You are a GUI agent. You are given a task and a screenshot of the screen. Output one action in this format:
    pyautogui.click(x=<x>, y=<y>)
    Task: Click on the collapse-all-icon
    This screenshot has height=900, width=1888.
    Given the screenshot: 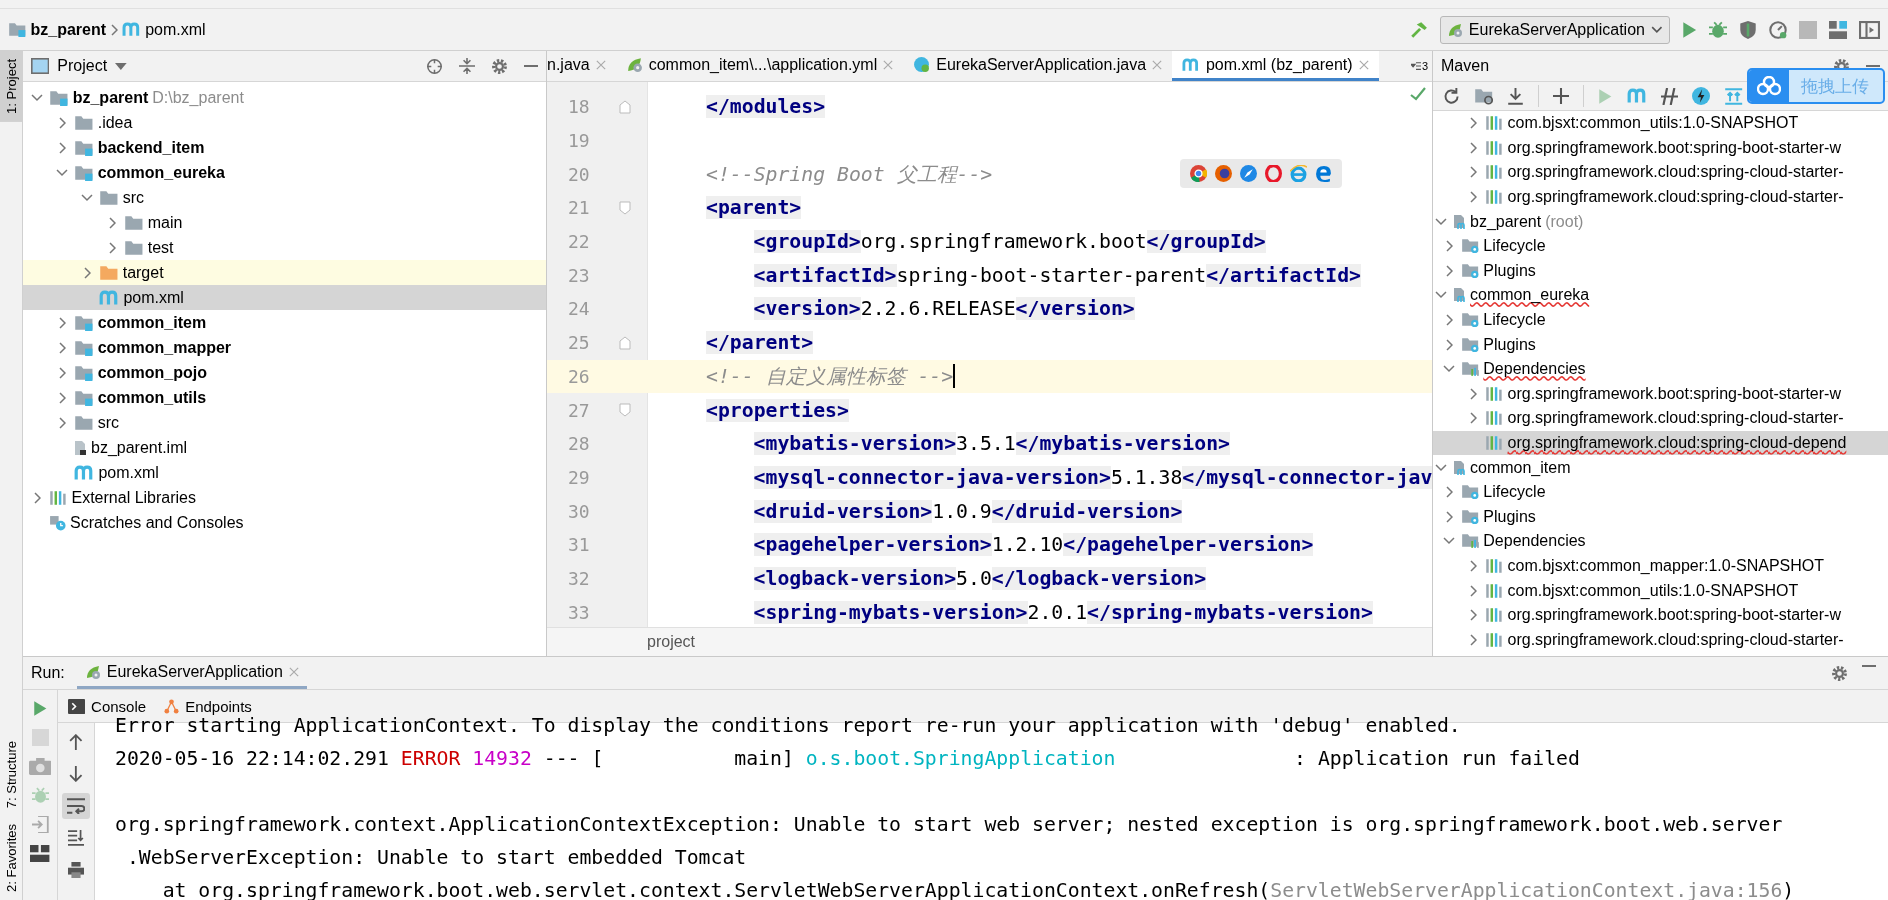 What is the action you would take?
    pyautogui.click(x=467, y=66)
    